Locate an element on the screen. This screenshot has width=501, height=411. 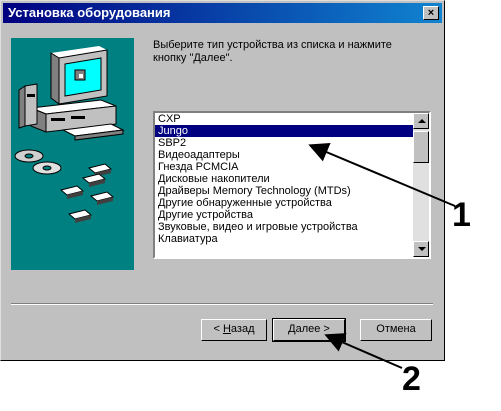
annotation-label-2: 2 is located at coordinates (411, 379).